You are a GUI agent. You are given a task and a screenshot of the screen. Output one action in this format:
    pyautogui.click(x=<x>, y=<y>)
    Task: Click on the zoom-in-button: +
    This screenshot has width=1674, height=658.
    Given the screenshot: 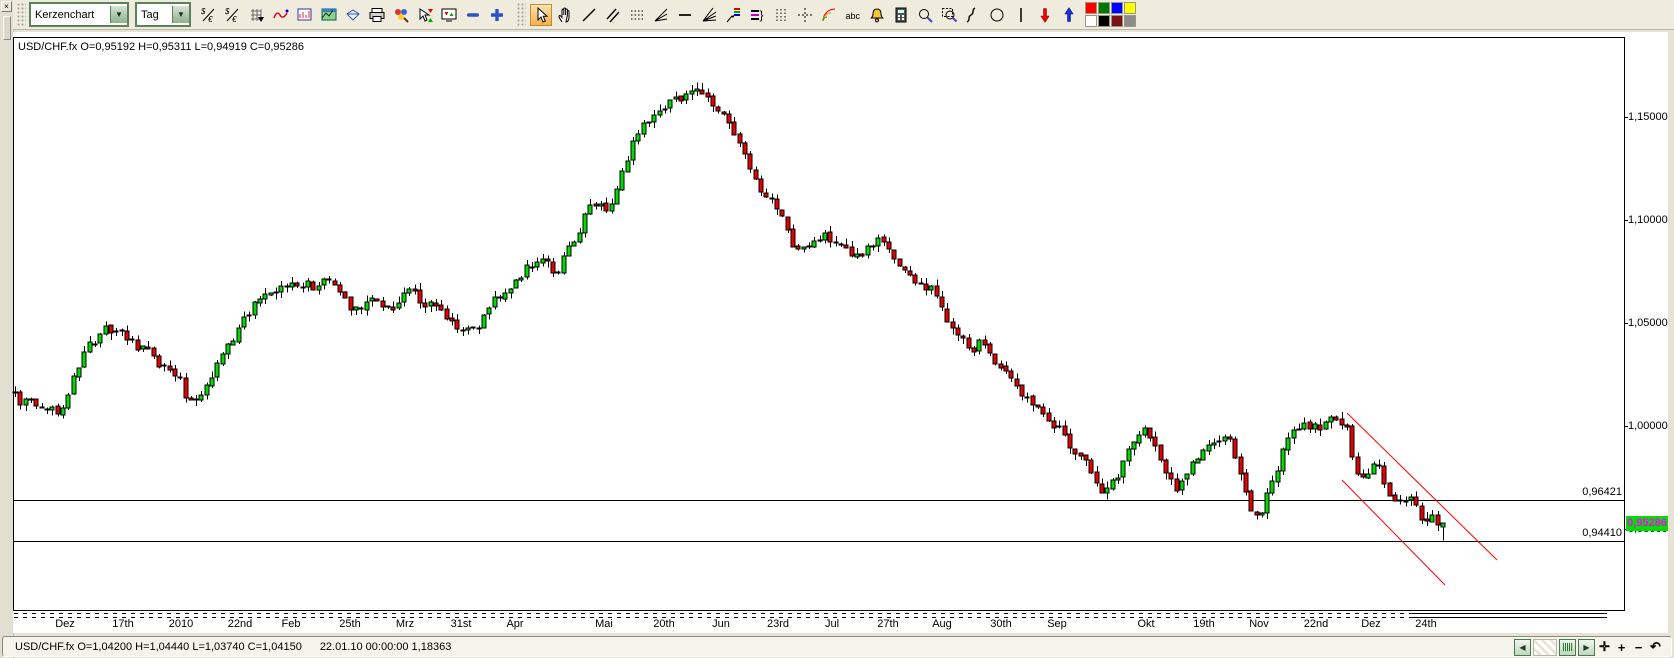 What is the action you would take?
    pyautogui.click(x=1621, y=647)
    